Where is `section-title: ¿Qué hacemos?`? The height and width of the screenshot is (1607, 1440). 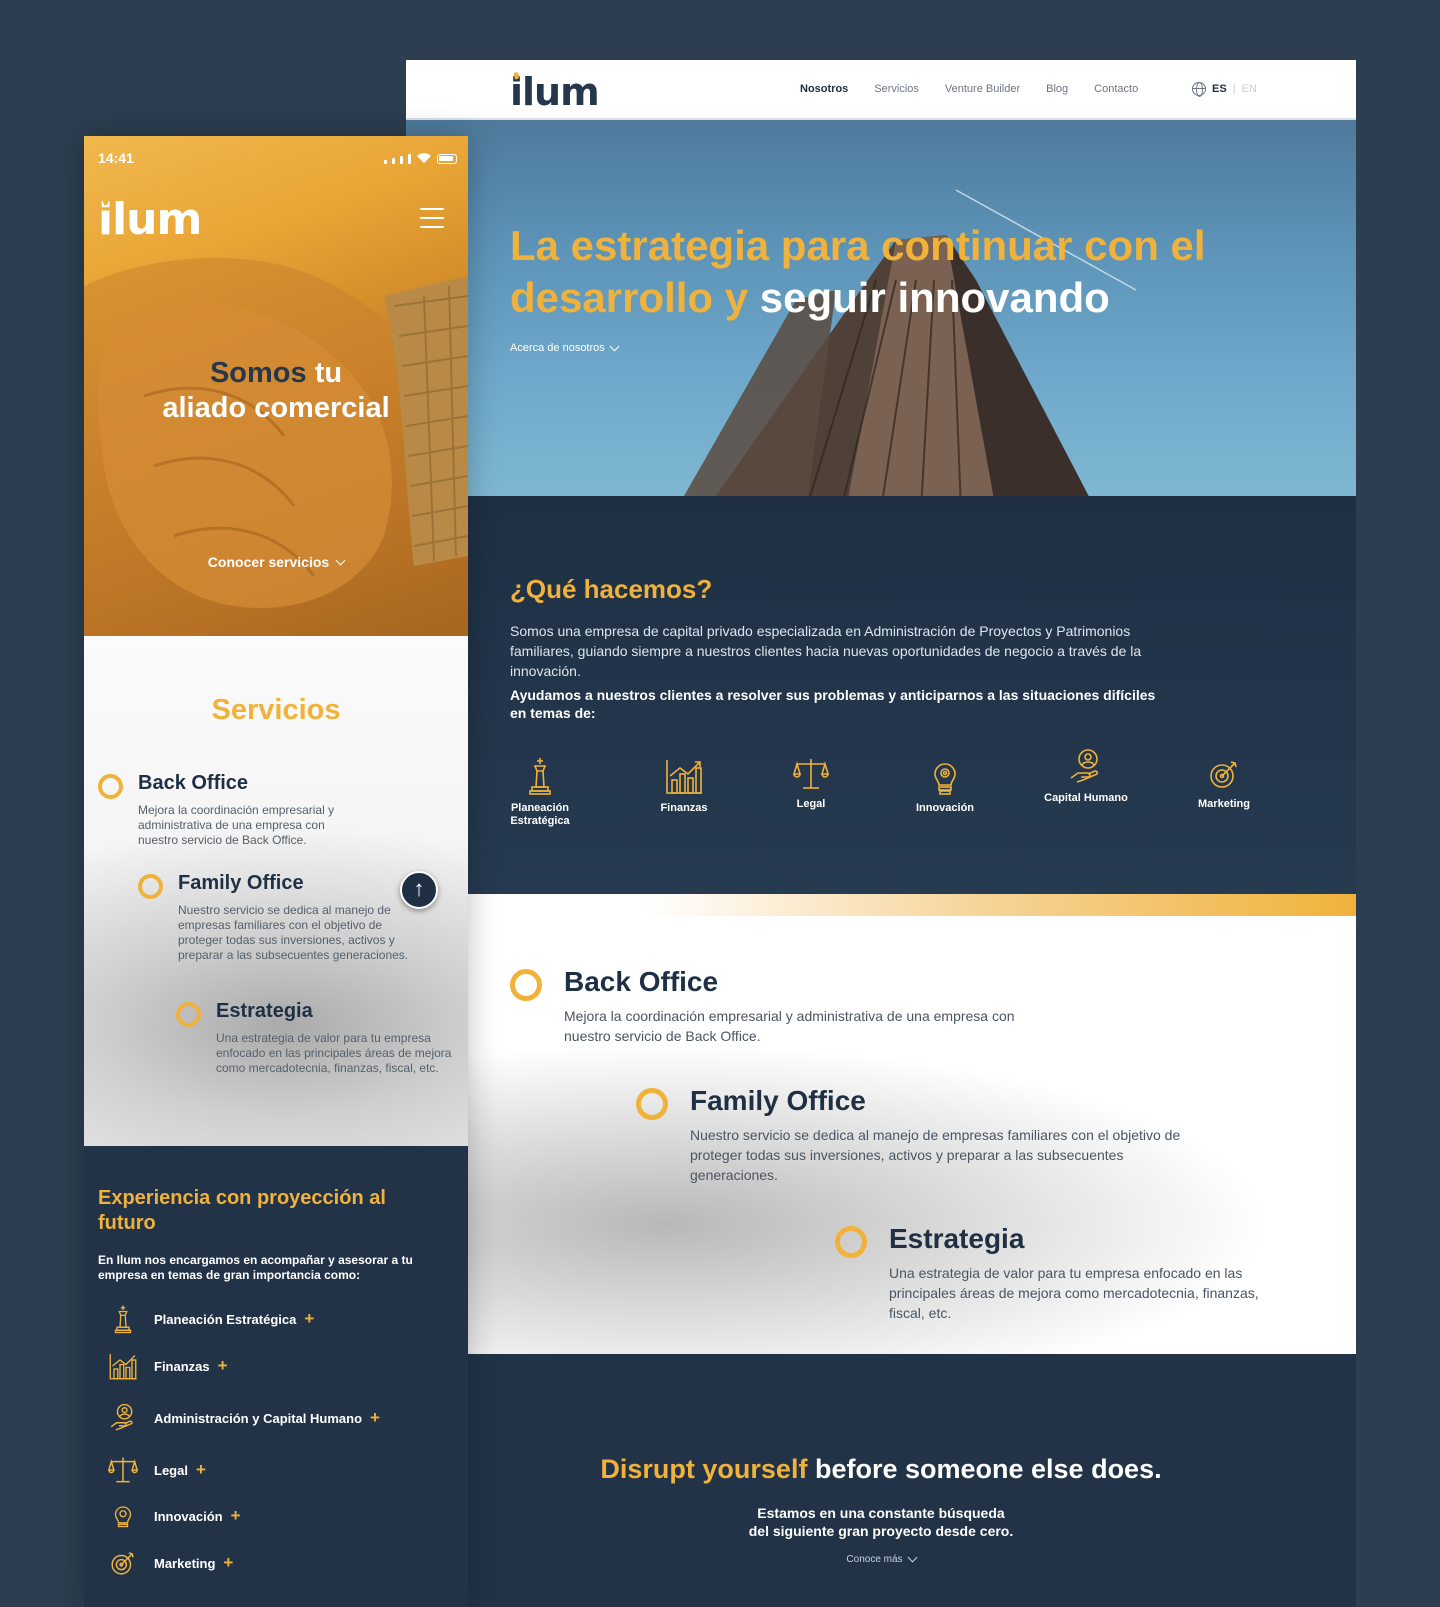 section-title: ¿Qué hacemos? is located at coordinates (611, 589).